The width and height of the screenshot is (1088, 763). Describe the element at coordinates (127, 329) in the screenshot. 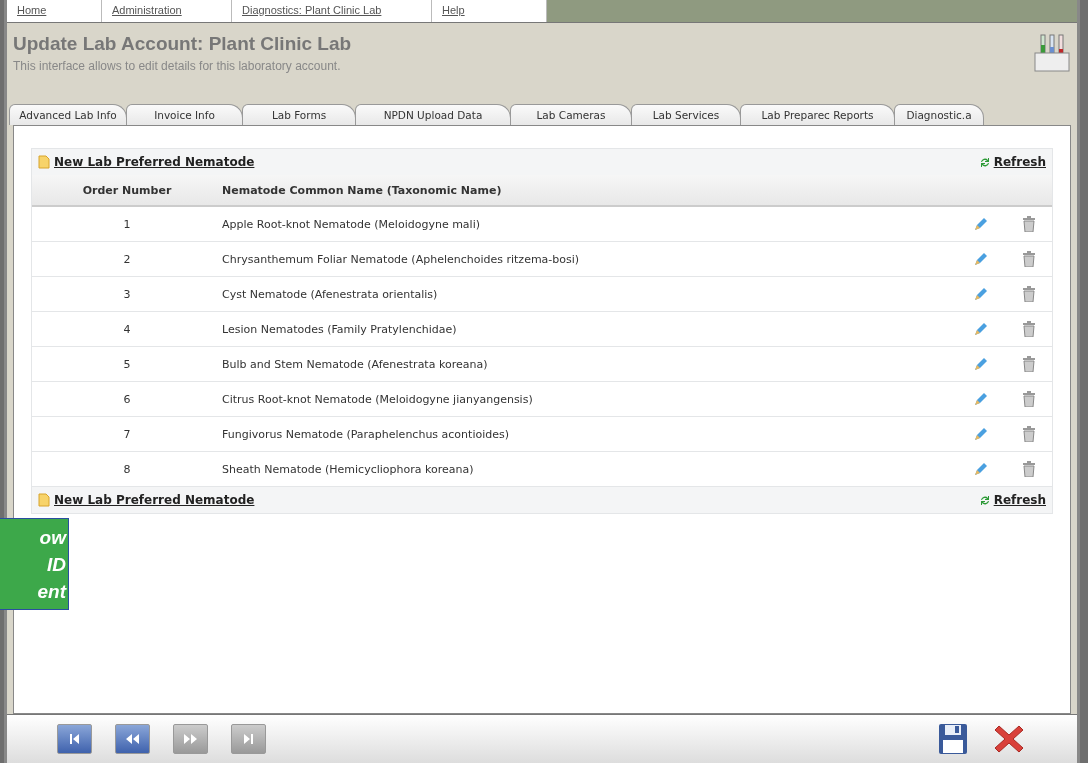

I see `table-cell-text: 4` at that location.